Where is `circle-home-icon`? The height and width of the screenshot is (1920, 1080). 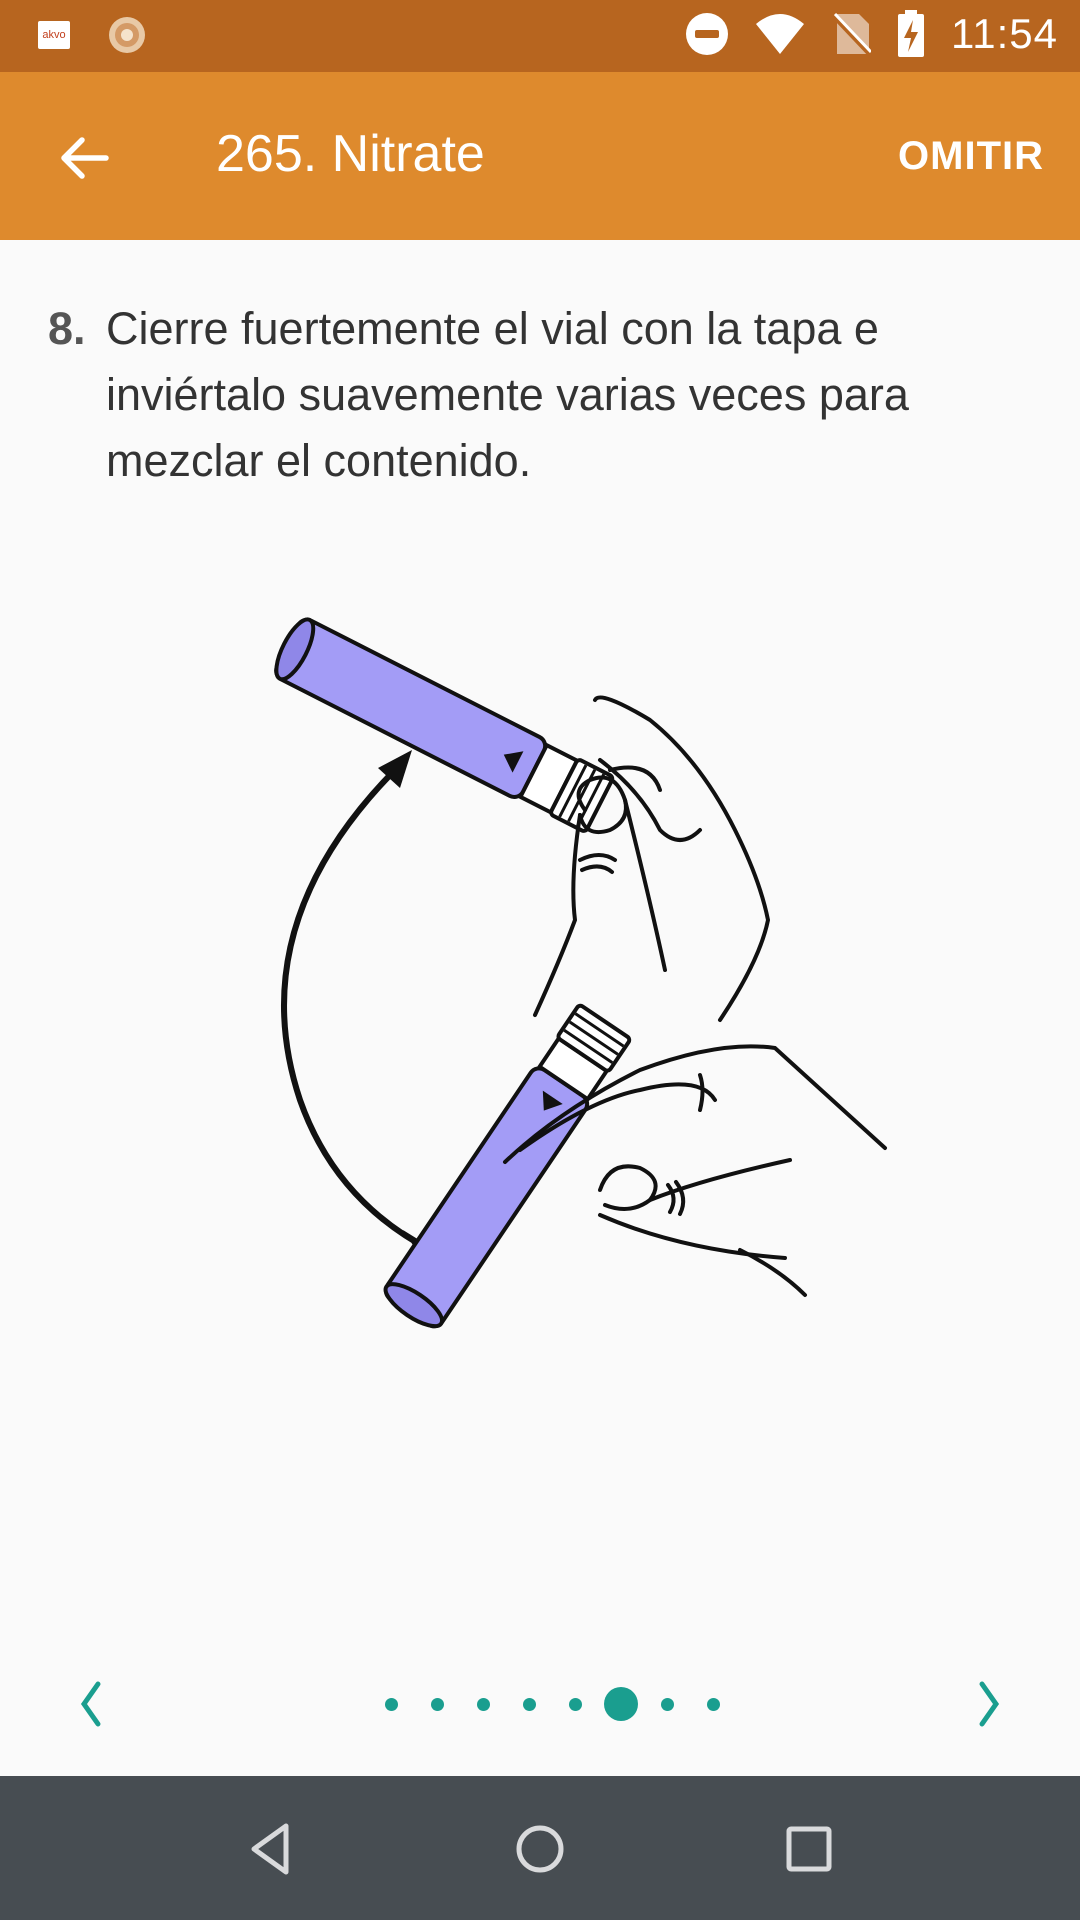
circle-home-icon is located at coordinates (540, 1849).